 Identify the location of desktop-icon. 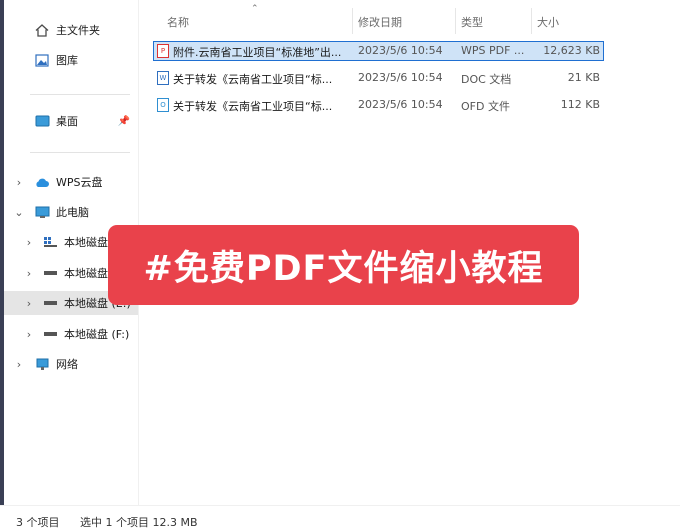
(42, 121).